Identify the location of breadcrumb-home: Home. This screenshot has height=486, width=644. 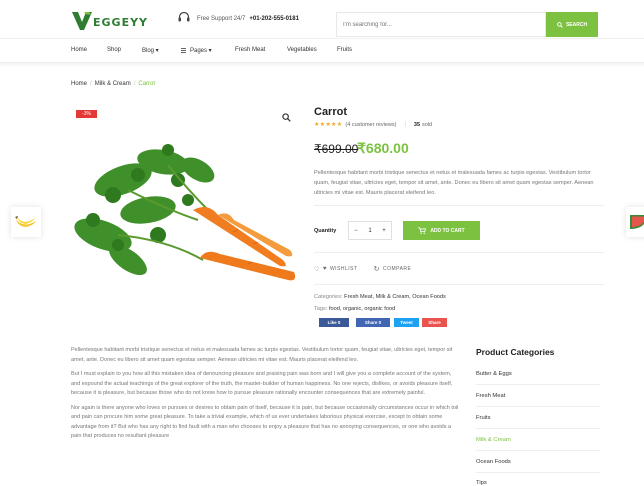
(79, 84).